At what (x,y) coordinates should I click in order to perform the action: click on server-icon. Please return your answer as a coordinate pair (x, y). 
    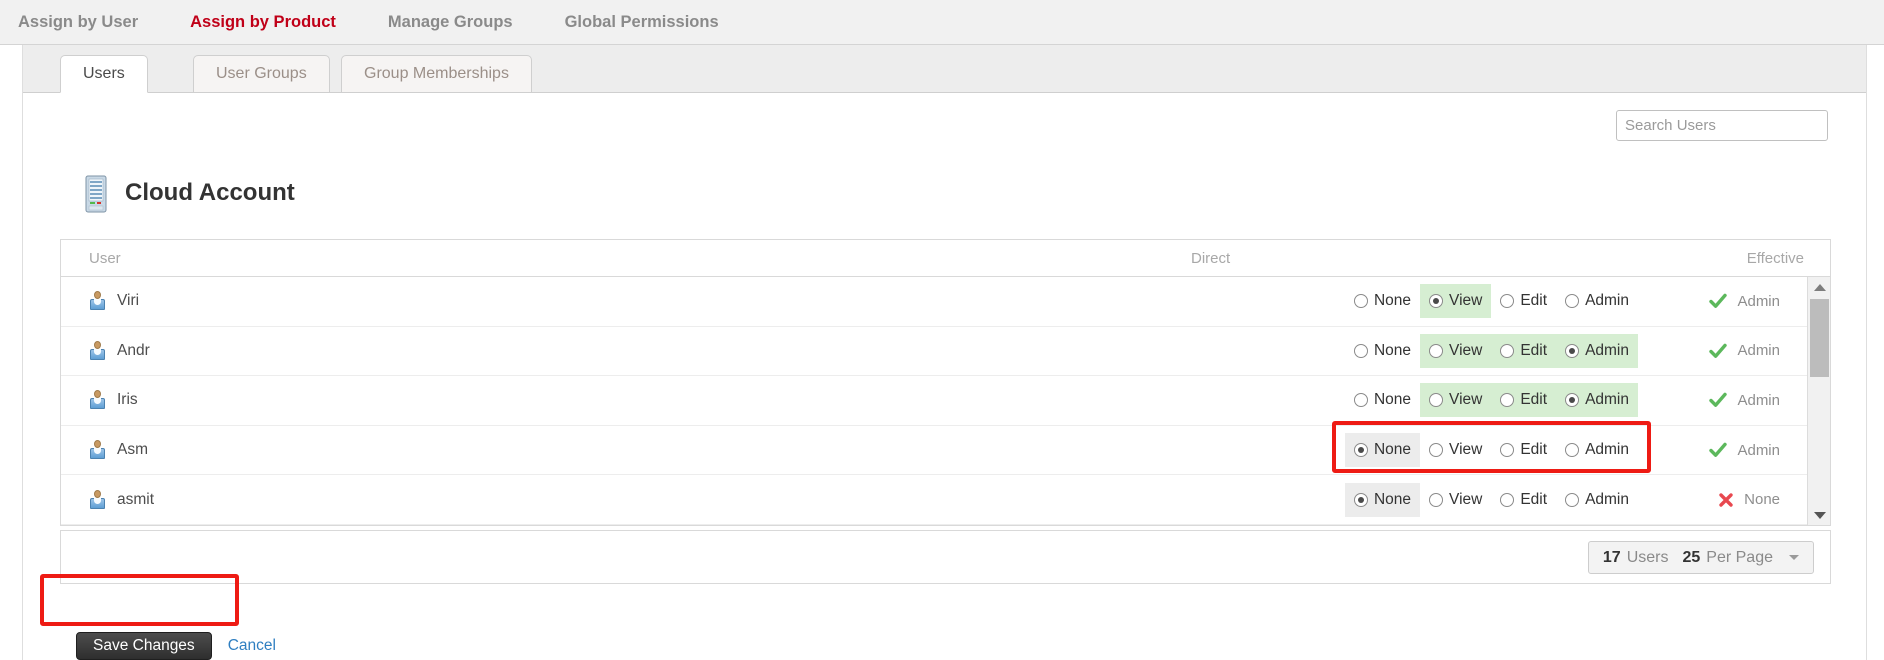
    Looking at the image, I should click on (96, 194).